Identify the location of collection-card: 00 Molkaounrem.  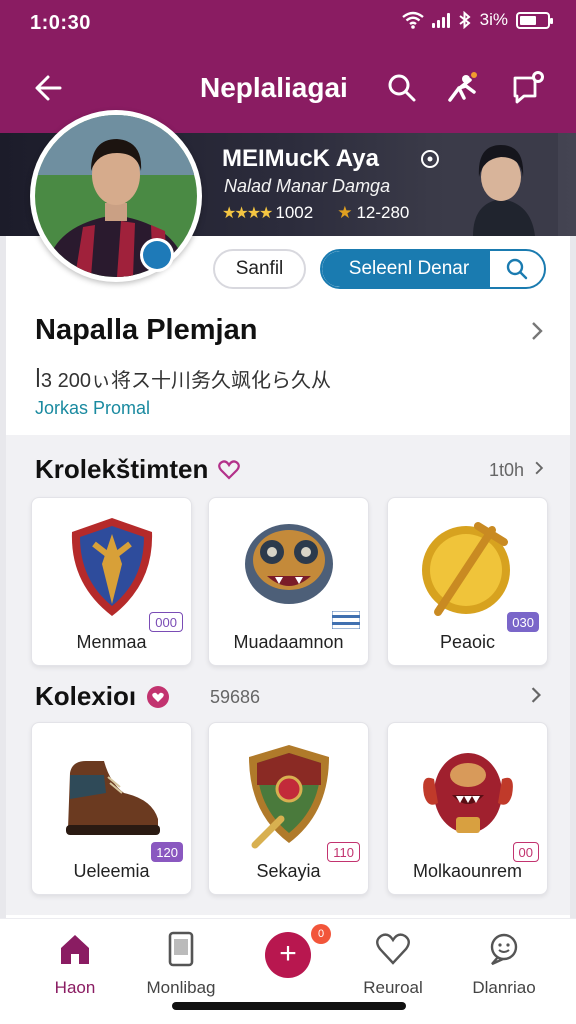
(467, 808).